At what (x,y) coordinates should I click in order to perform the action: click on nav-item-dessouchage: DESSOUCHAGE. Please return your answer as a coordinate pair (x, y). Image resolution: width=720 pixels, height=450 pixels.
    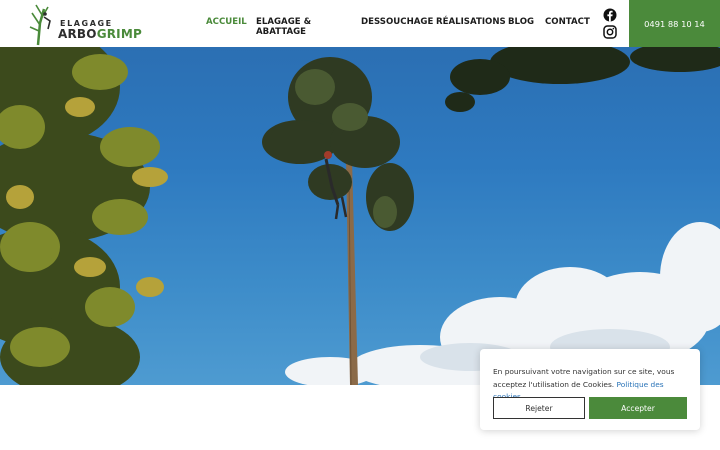
    Looking at the image, I should click on (398, 27).